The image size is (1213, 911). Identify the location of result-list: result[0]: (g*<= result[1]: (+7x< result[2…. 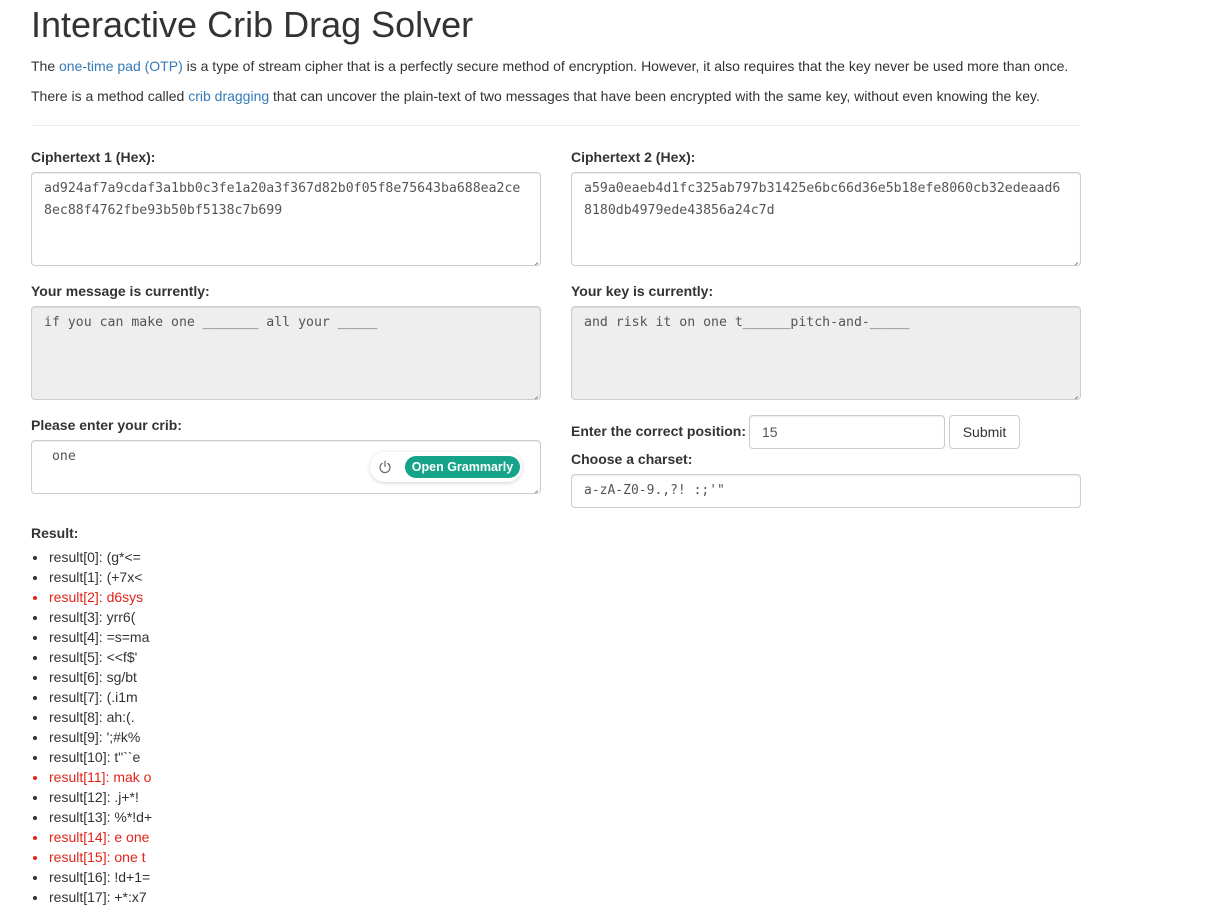
(91, 727).